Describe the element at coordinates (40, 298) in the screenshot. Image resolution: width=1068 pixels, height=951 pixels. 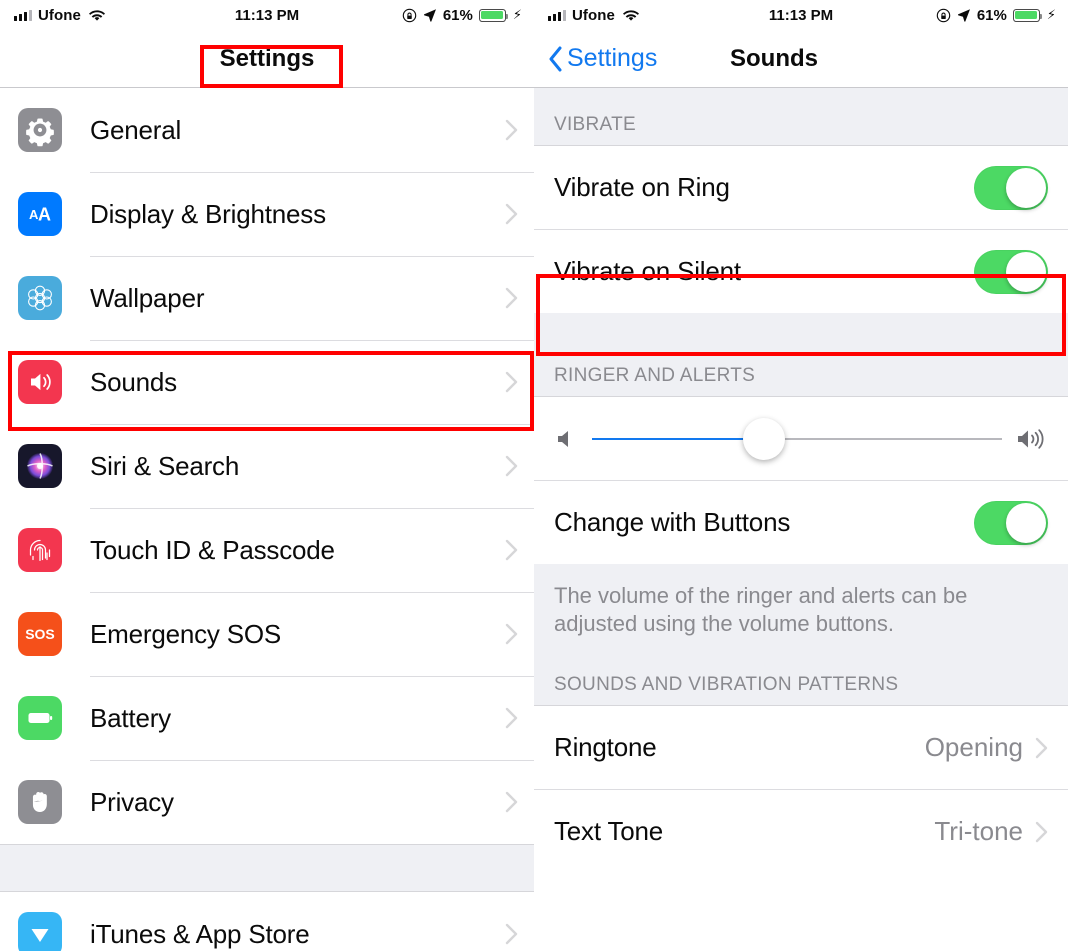
I see `flower-icon` at that location.